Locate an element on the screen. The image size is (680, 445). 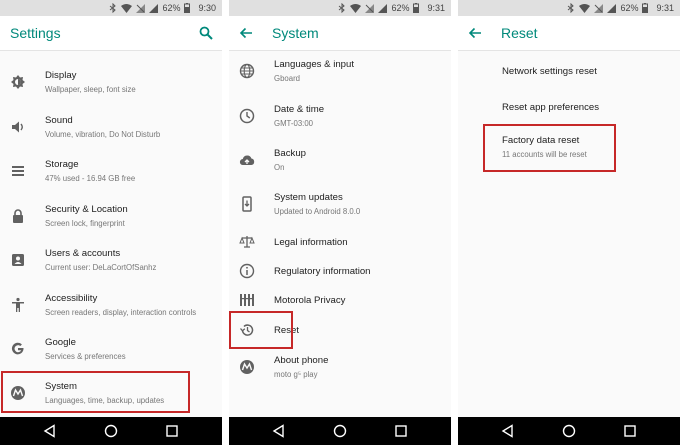
item-title: Languages & input is located at coordinates (314, 64).